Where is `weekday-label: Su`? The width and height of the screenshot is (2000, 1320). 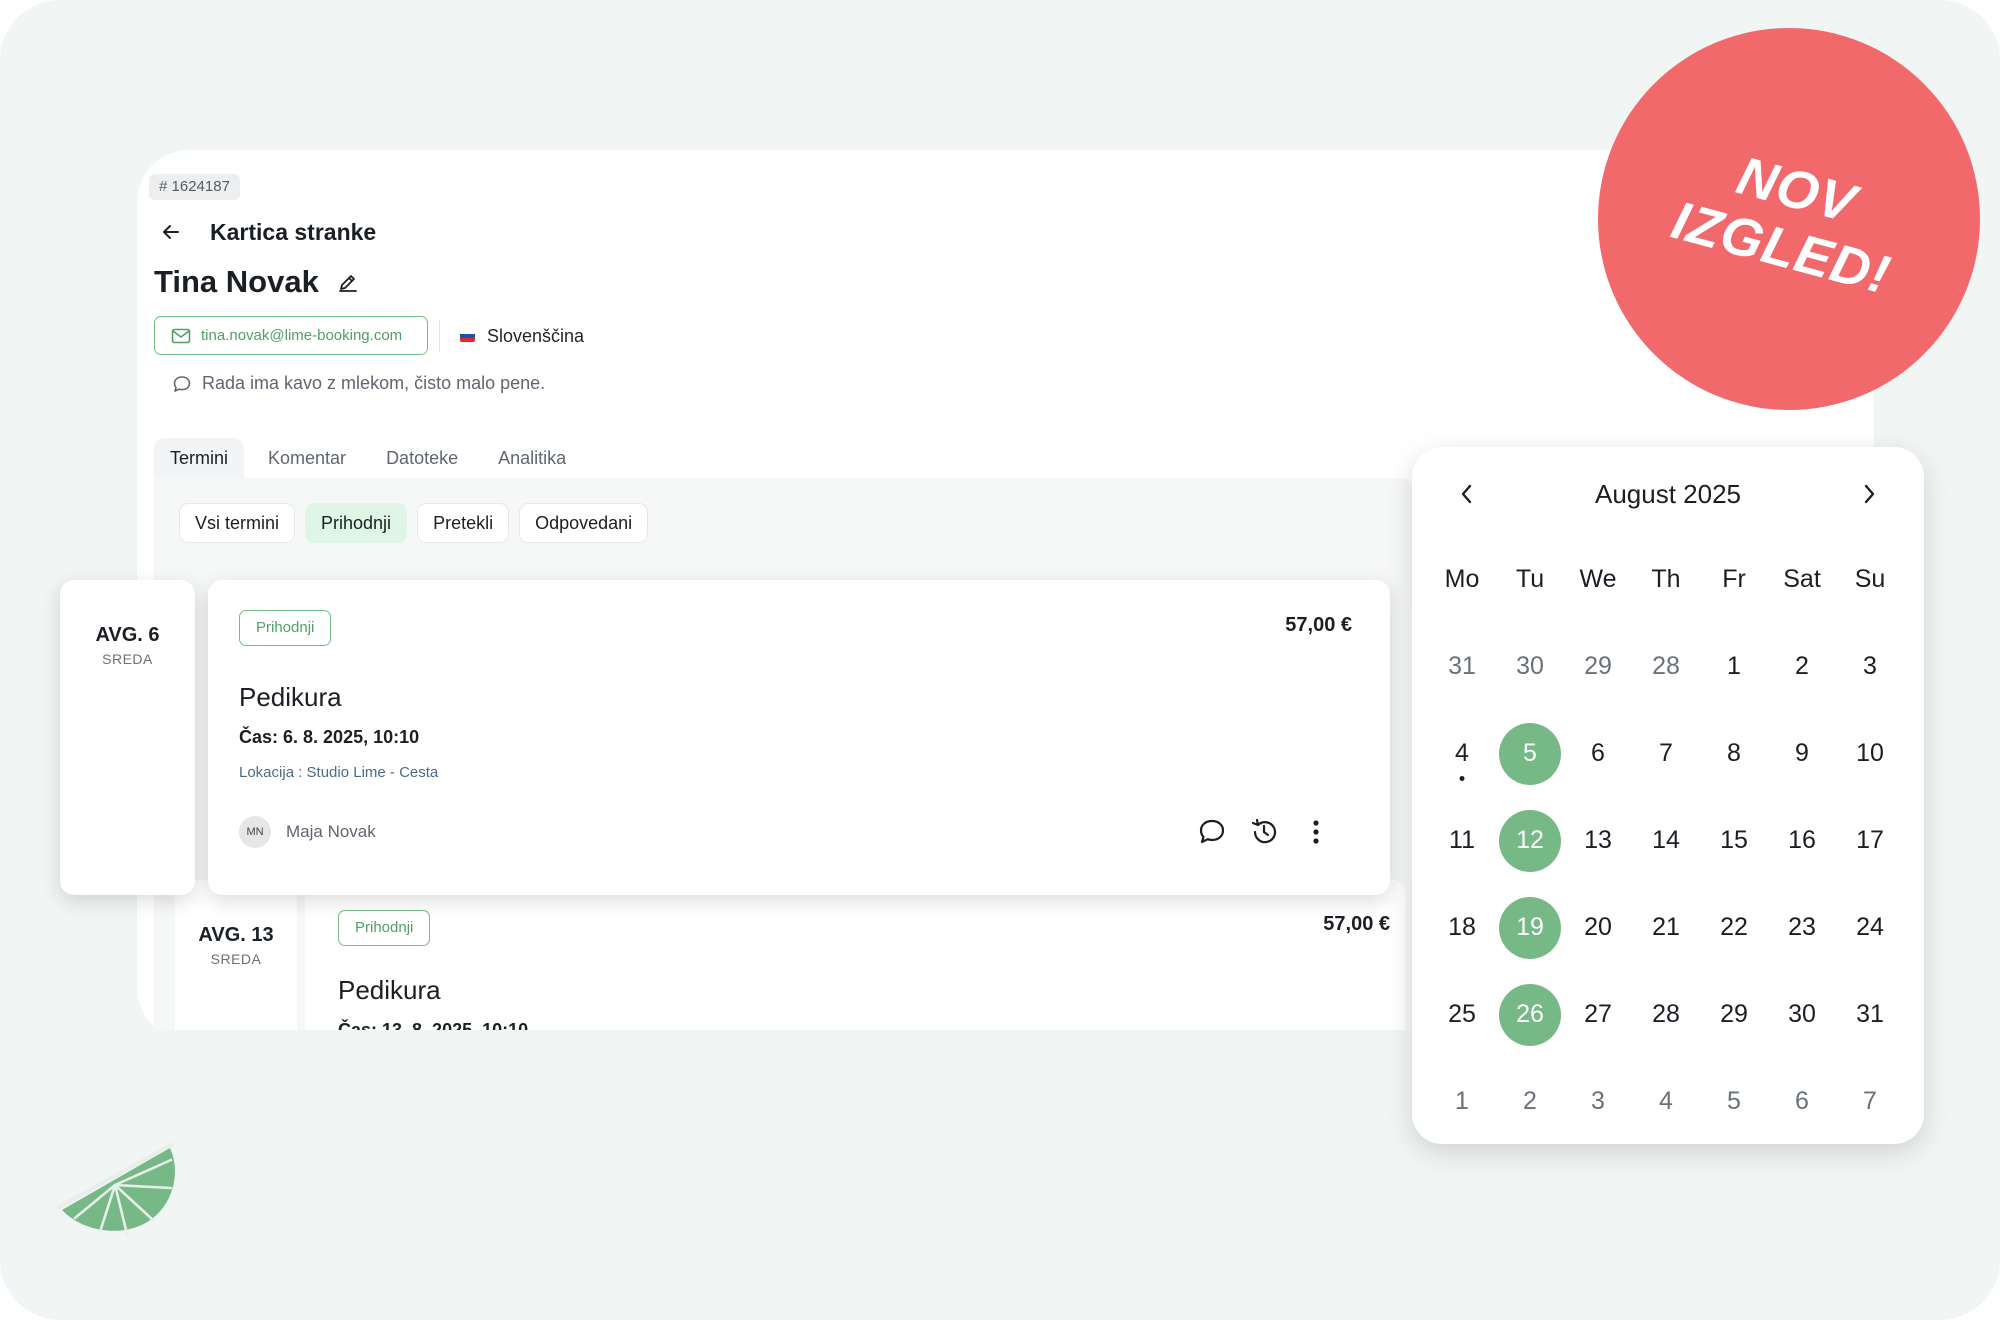
weekday-label: Su is located at coordinates (1870, 578).